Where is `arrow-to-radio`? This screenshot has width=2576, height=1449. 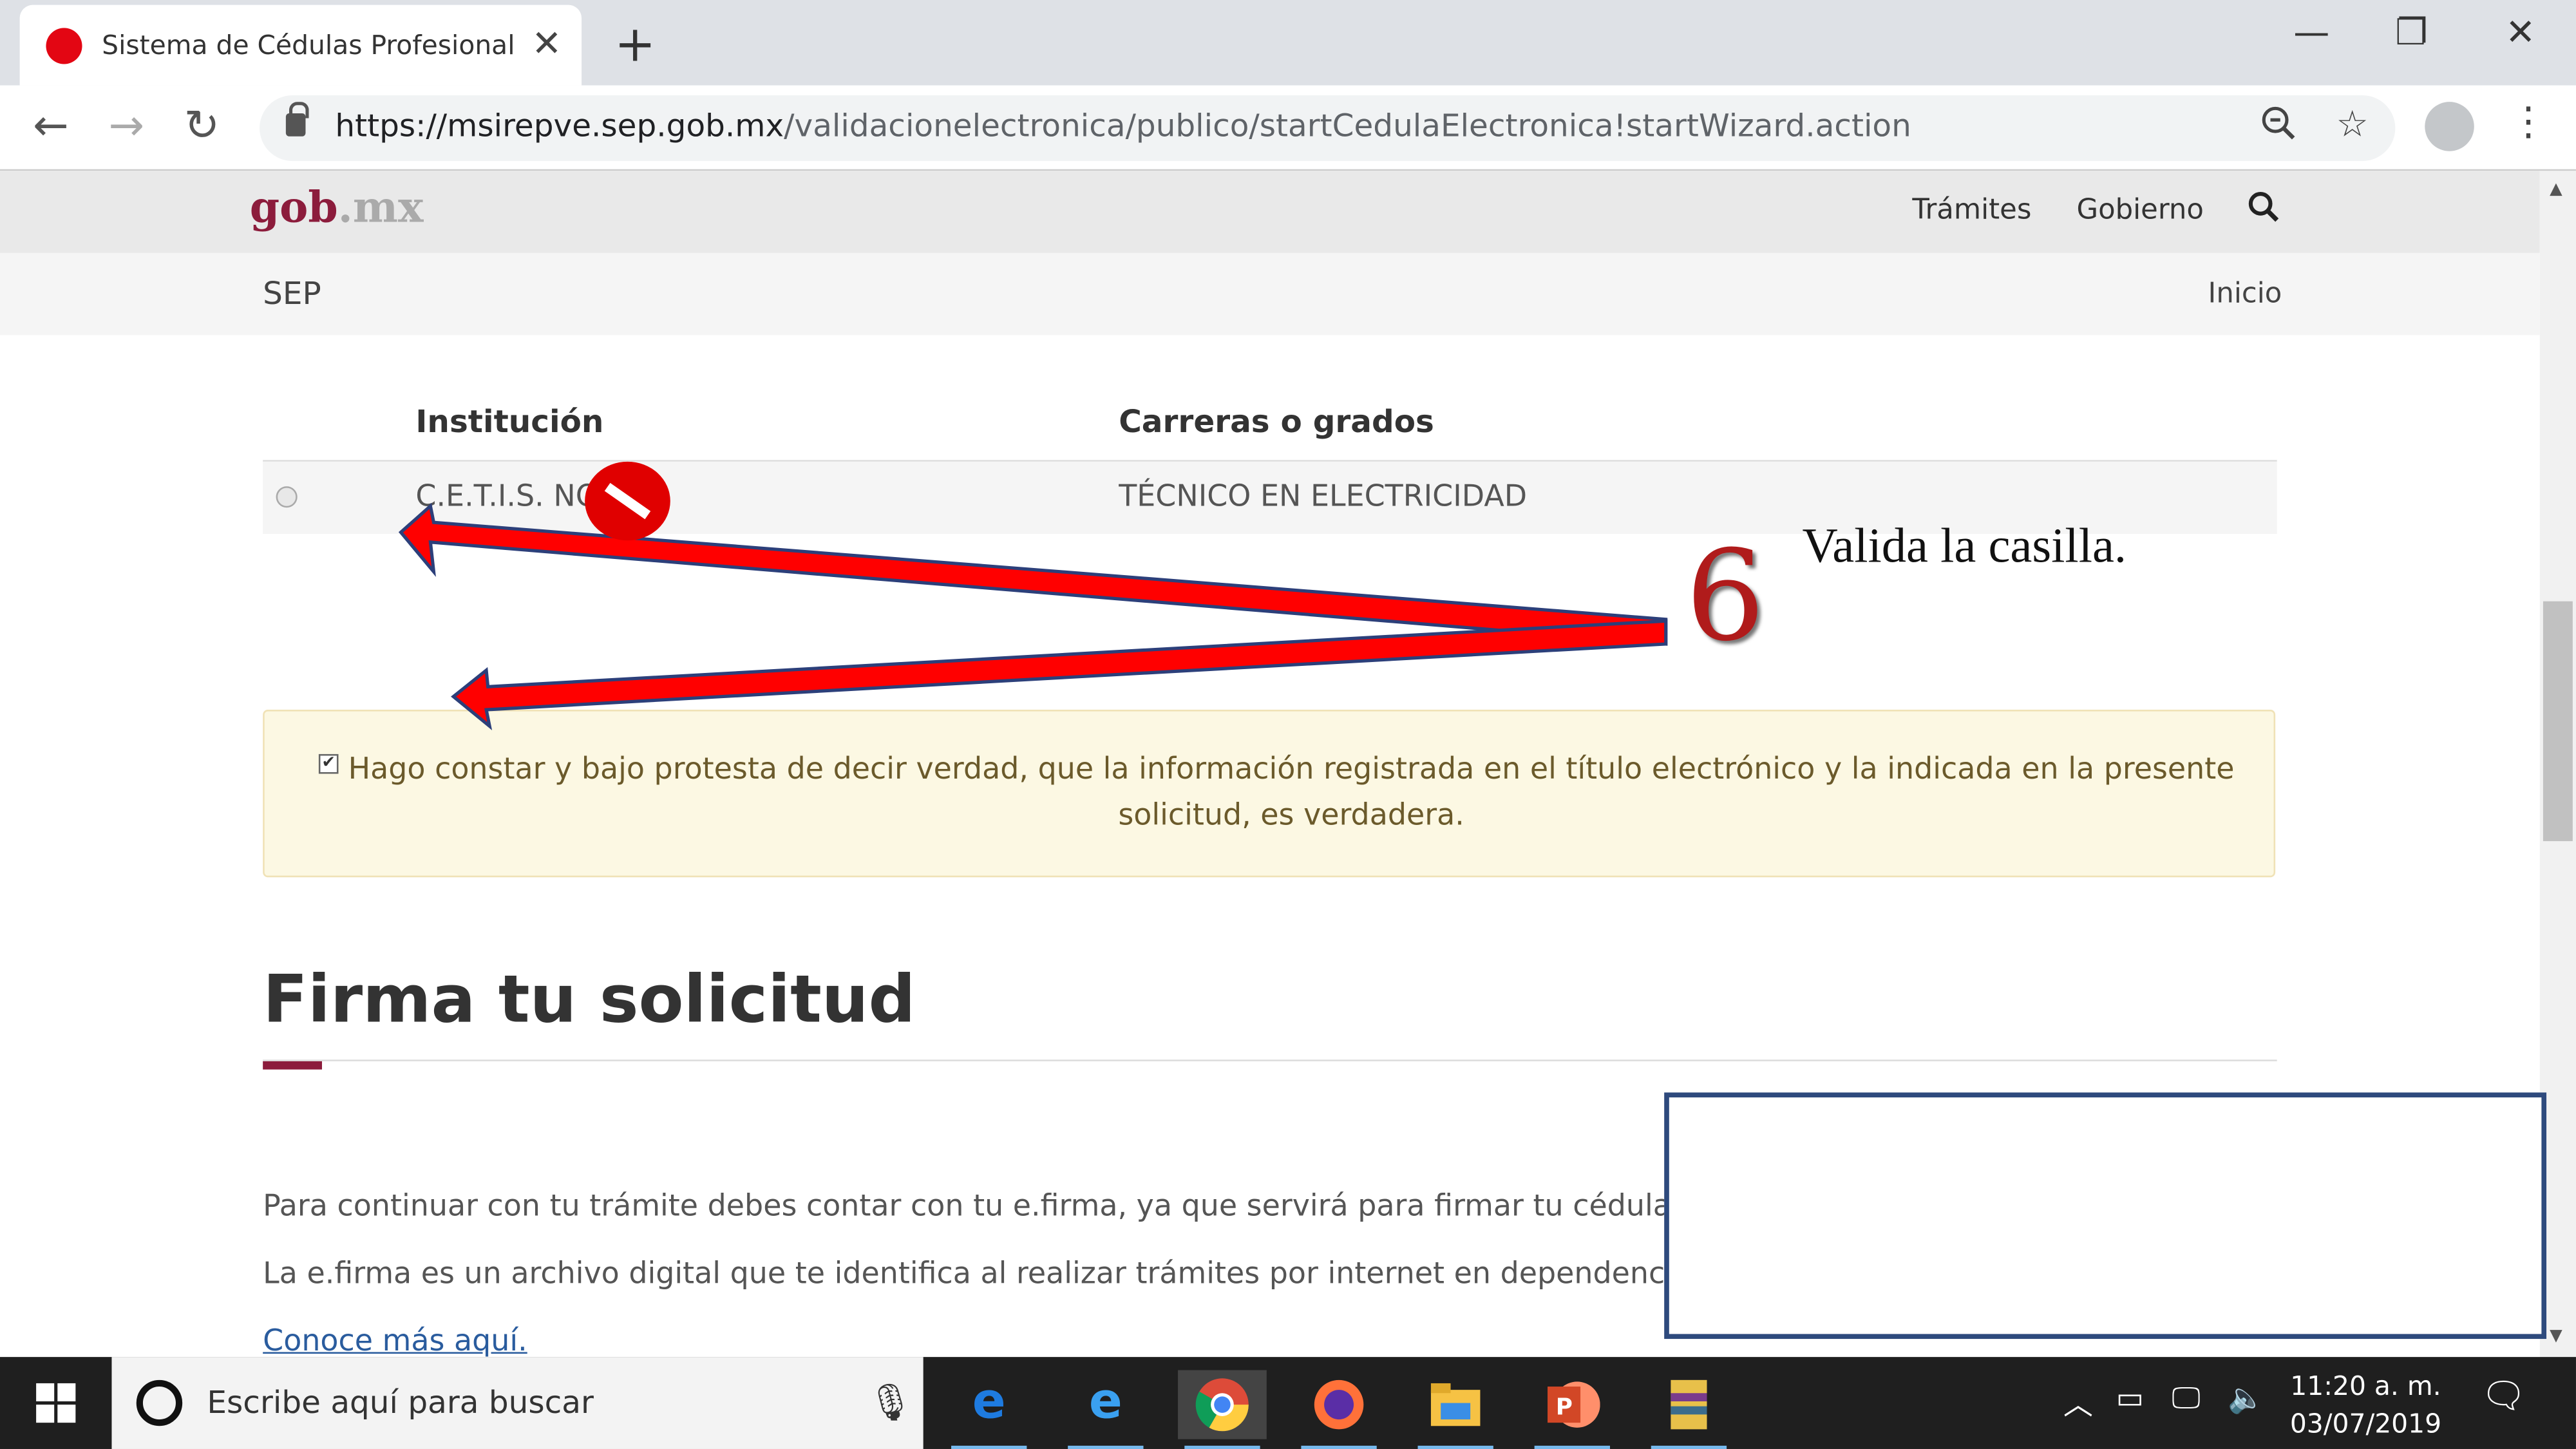
arrow-to-radio is located at coordinates (1033, 574).